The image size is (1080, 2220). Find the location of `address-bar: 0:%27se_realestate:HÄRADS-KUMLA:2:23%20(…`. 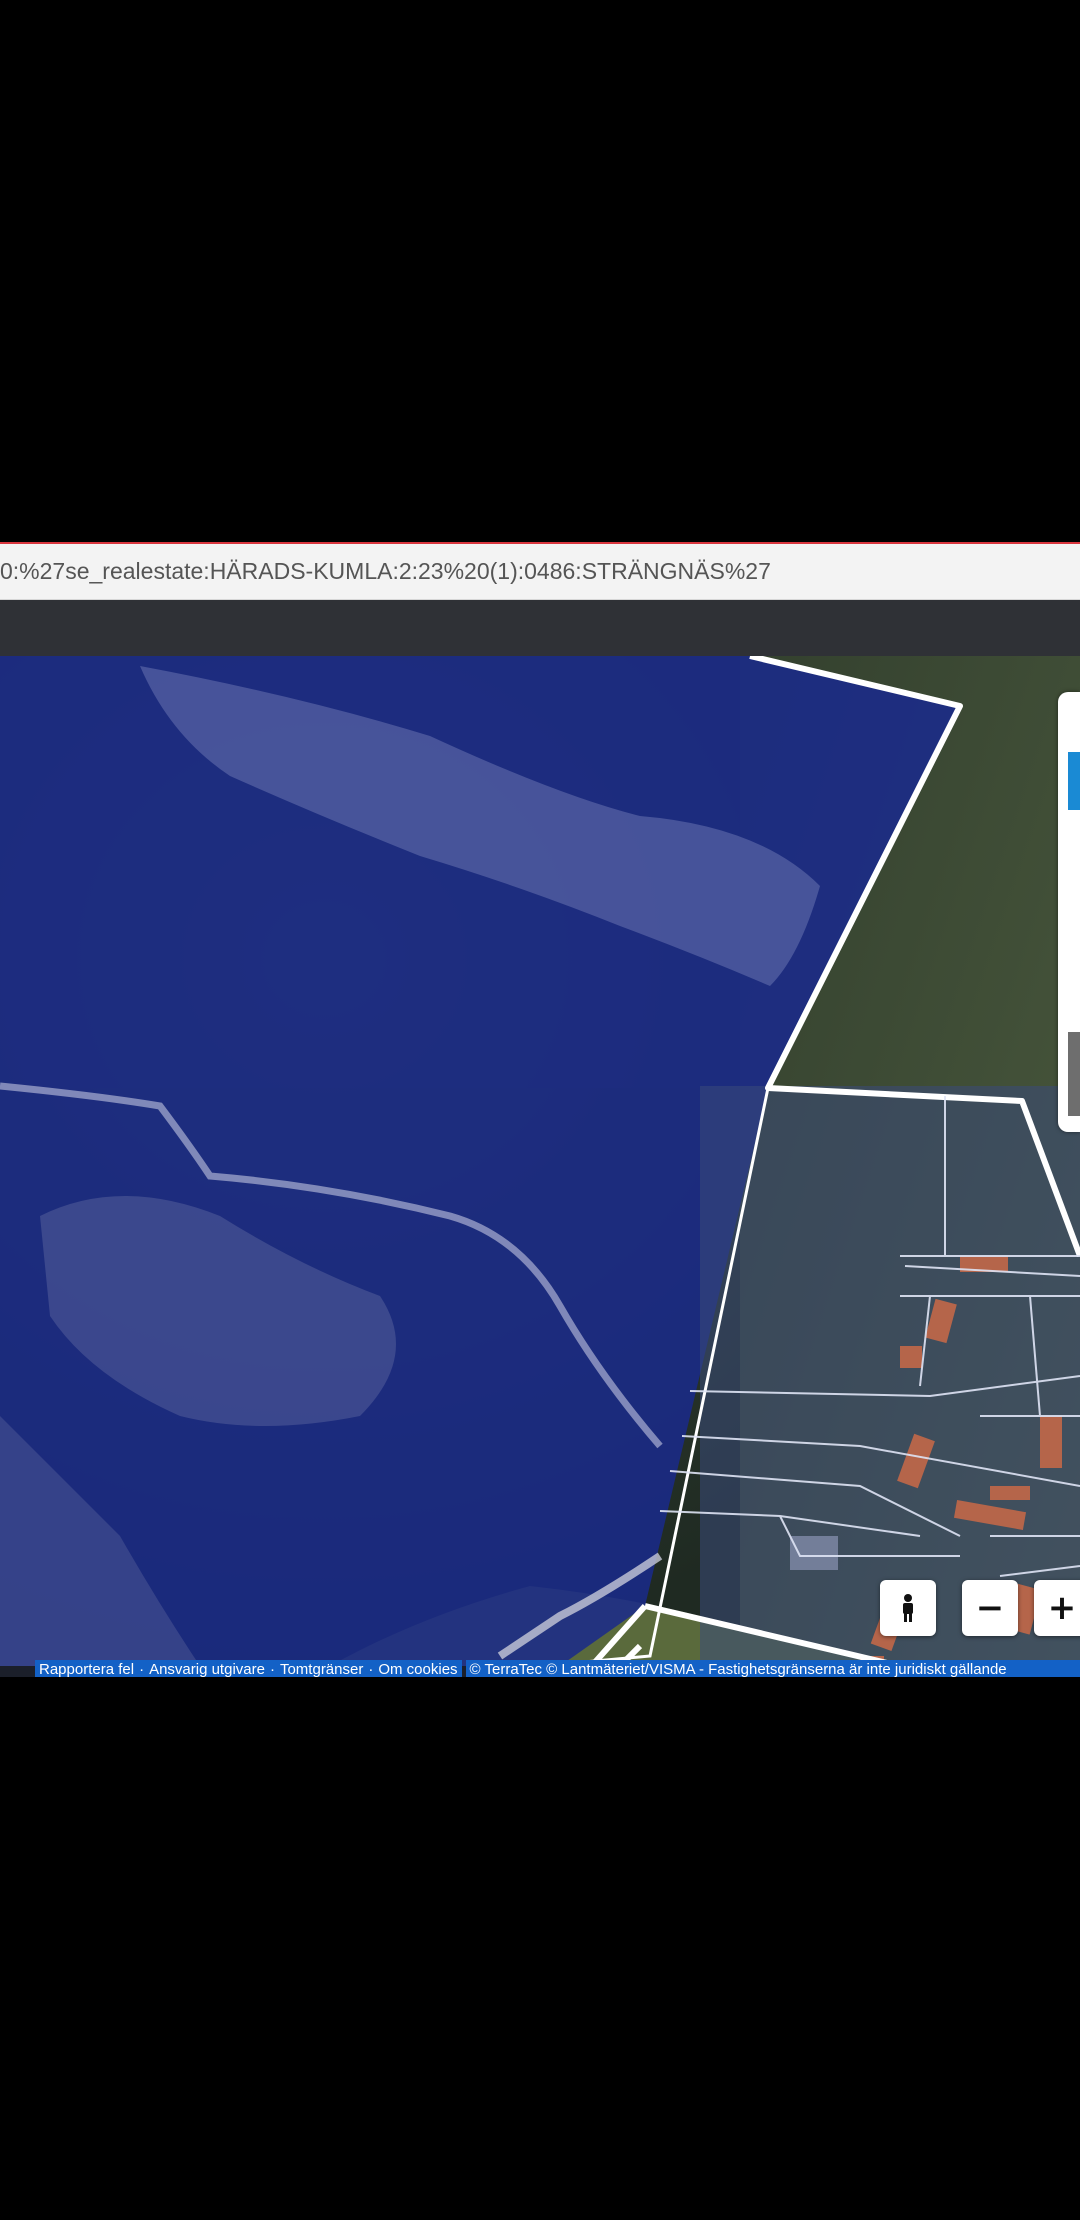

address-bar: 0:%27se_realestate:HÄRADS-KUMLA:2:23%20(… is located at coordinates (540, 572).